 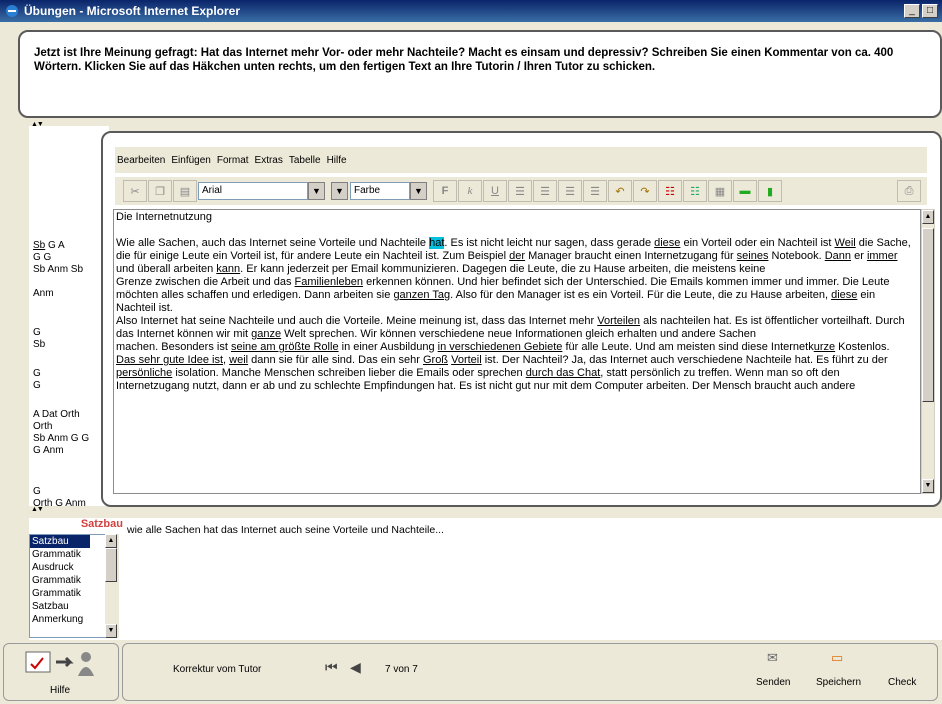 What do you see at coordinates (570, 191) in the screenshot?
I see `align-right-icon: ☰` at bounding box center [570, 191].